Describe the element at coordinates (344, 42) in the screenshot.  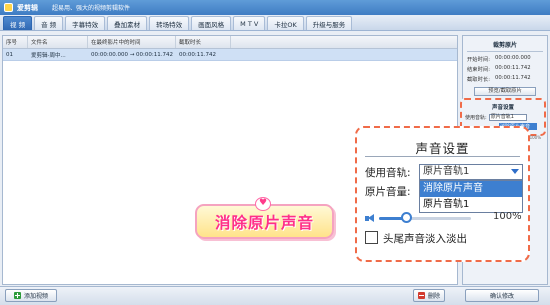
I see `col-extra` at that location.